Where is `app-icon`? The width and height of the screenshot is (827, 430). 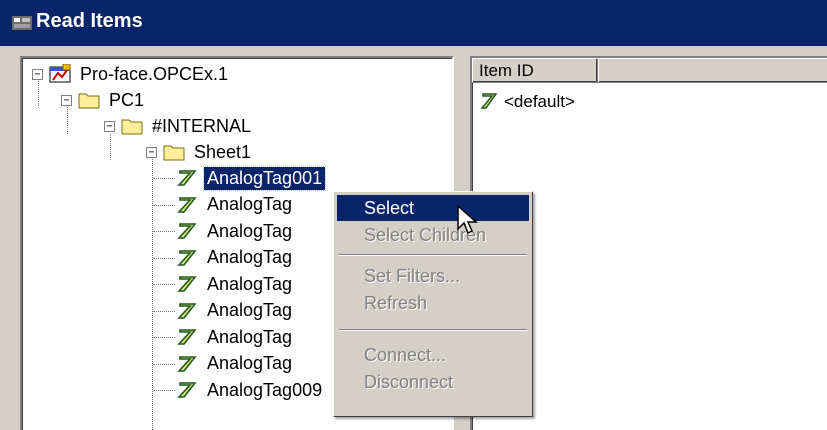
app-icon is located at coordinates (22, 23).